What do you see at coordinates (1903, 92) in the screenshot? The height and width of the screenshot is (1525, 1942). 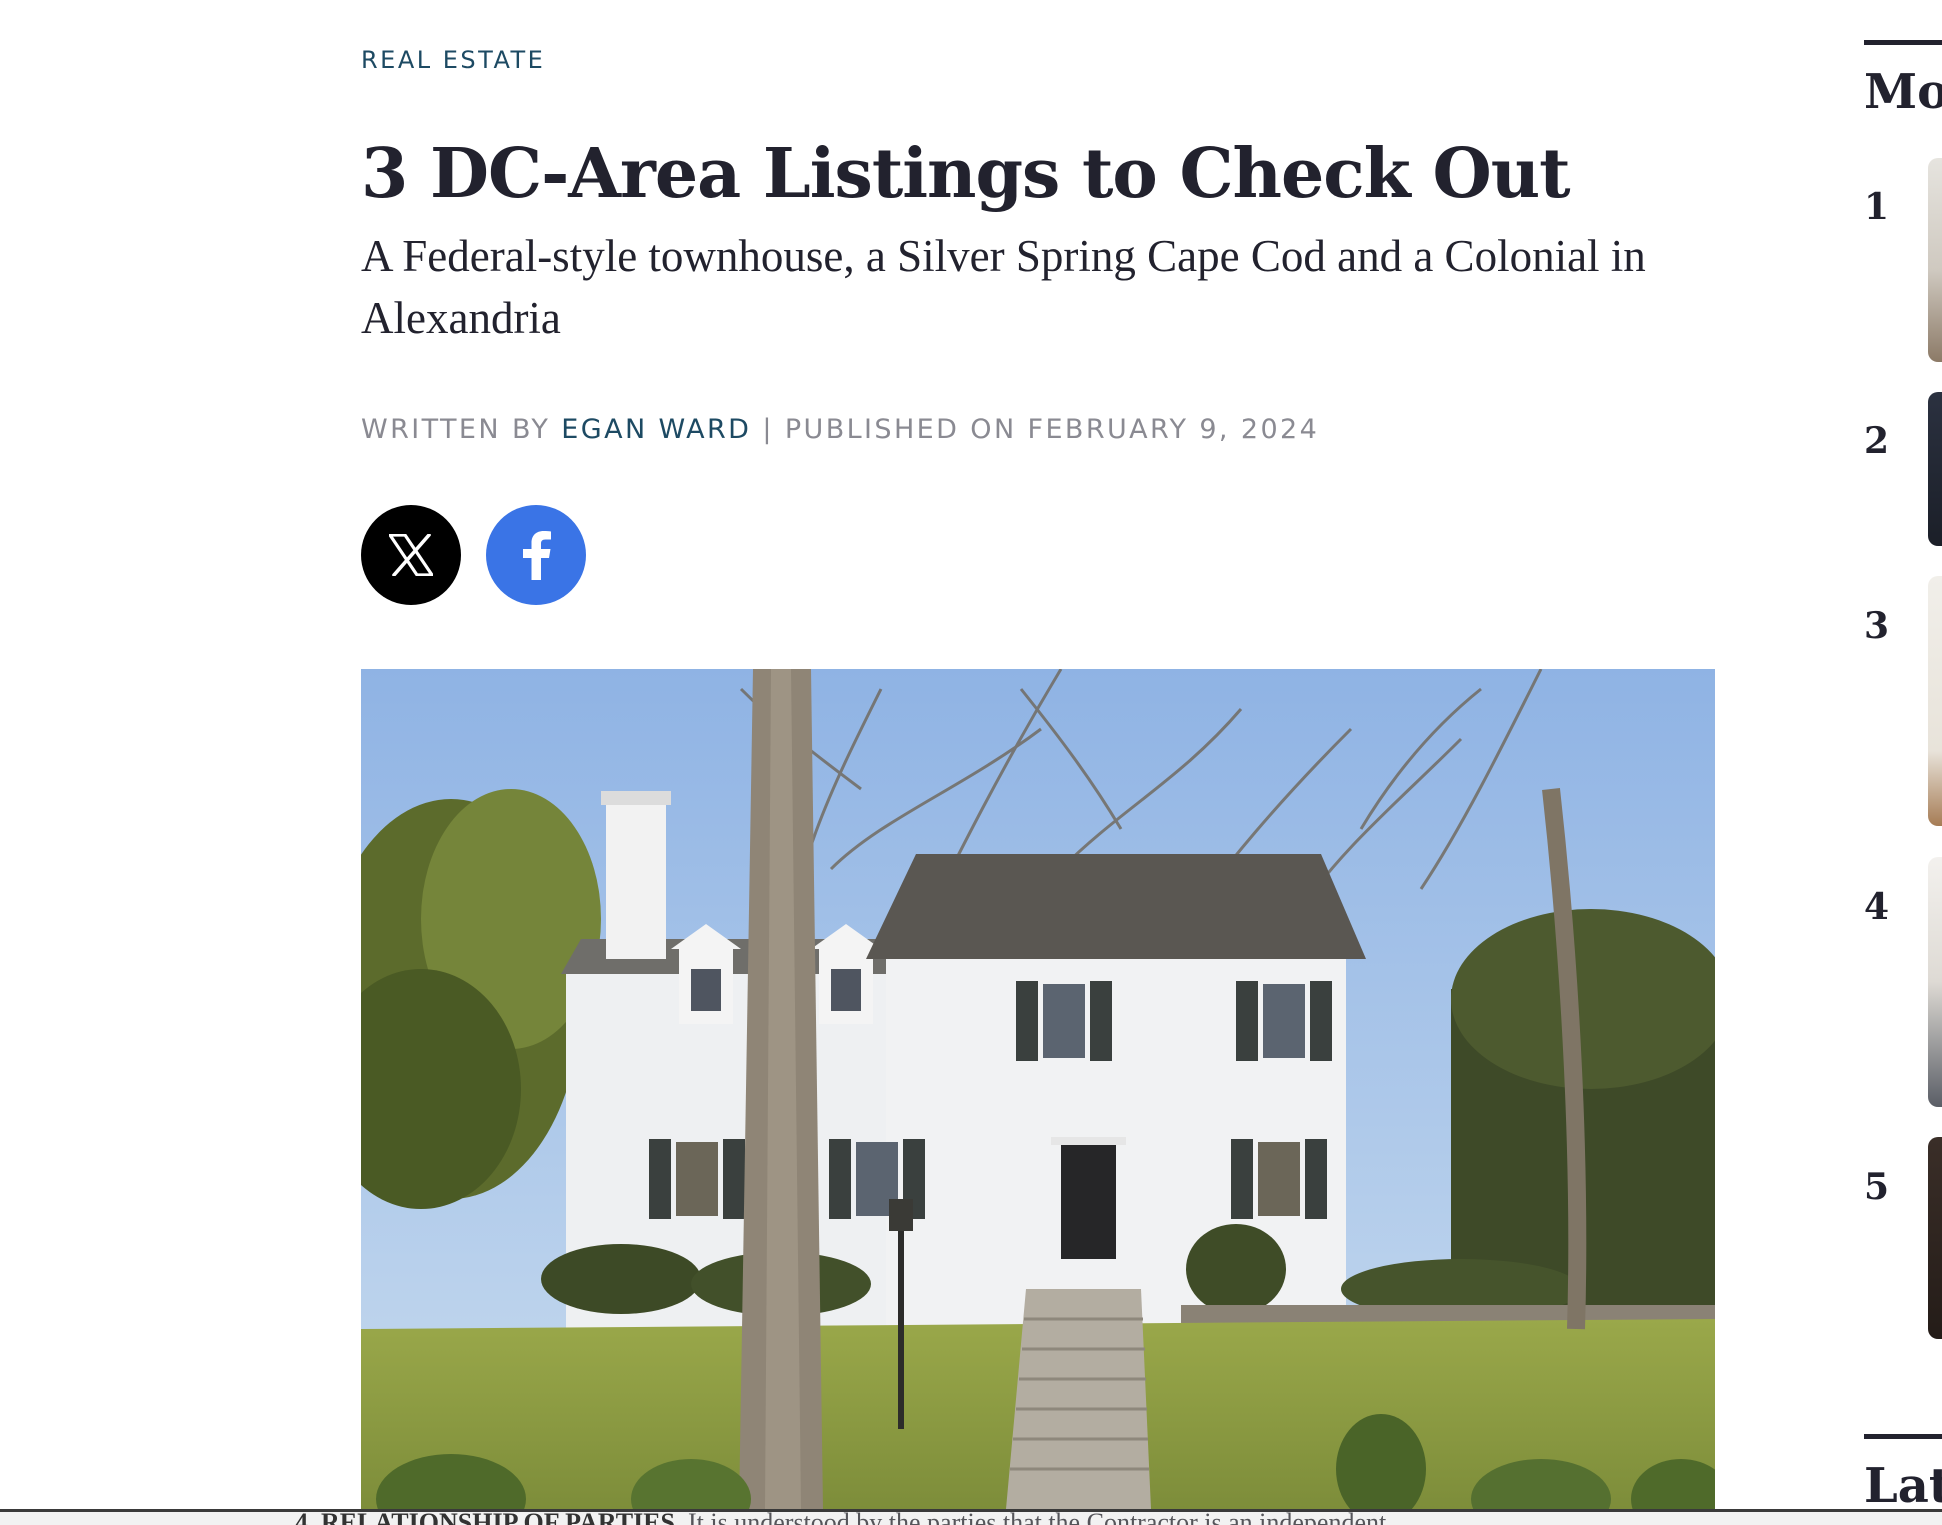 I see `most-popular-heading: Mo` at bounding box center [1903, 92].